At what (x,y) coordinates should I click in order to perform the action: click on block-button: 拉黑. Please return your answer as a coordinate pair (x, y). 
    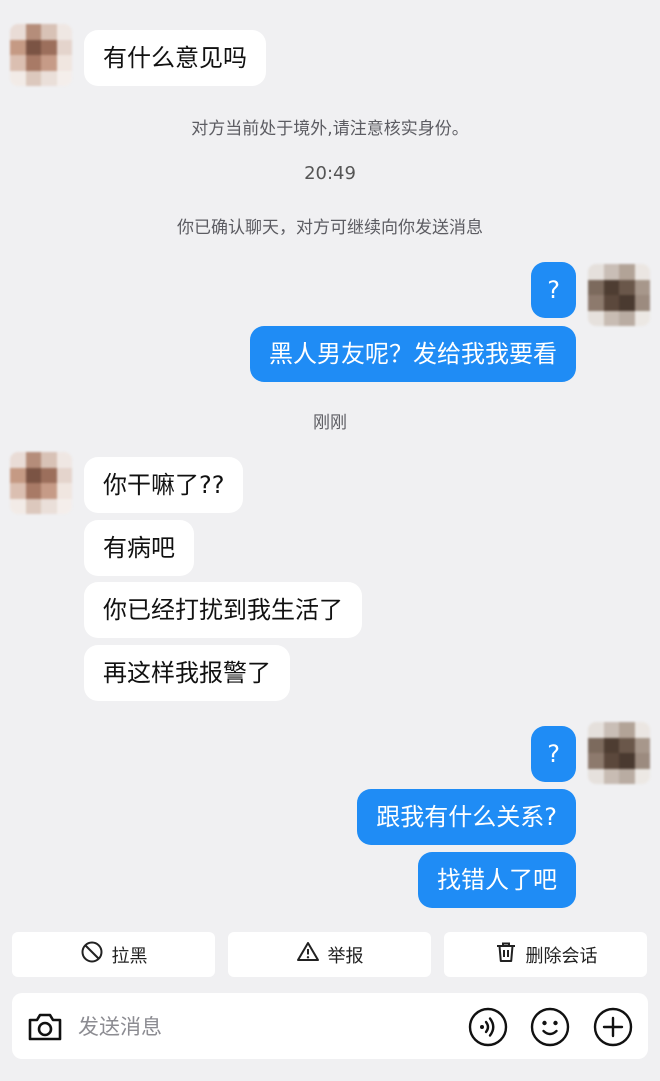
    Looking at the image, I should click on (113, 954).